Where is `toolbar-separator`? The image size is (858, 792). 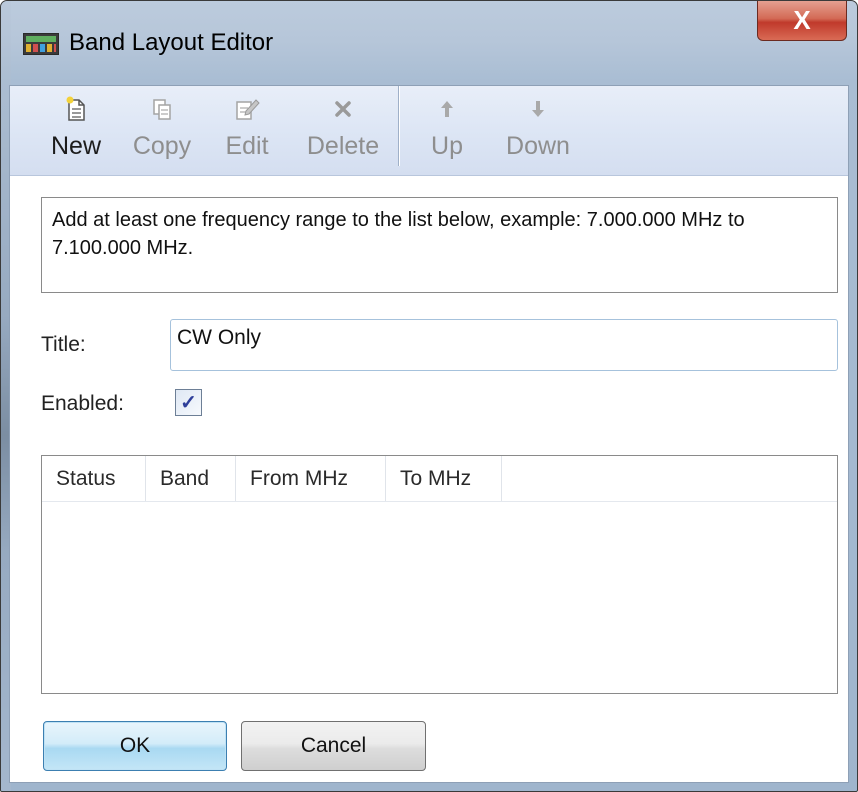 toolbar-separator is located at coordinates (398, 126).